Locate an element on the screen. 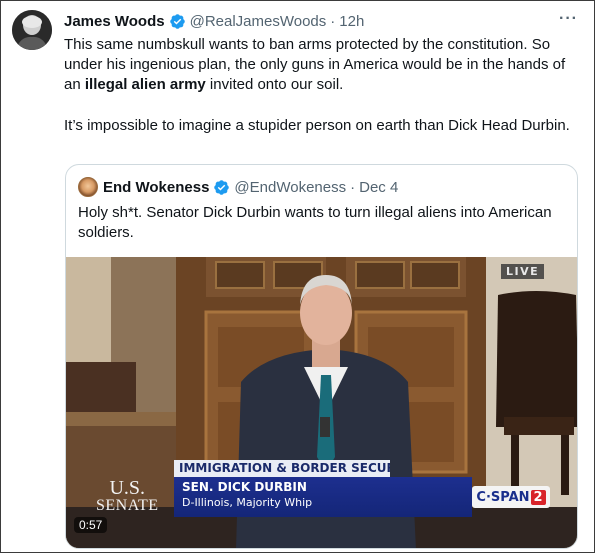 This screenshot has height=553, width=595. quoted-timestamp: Dec 4 is located at coordinates (379, 187).